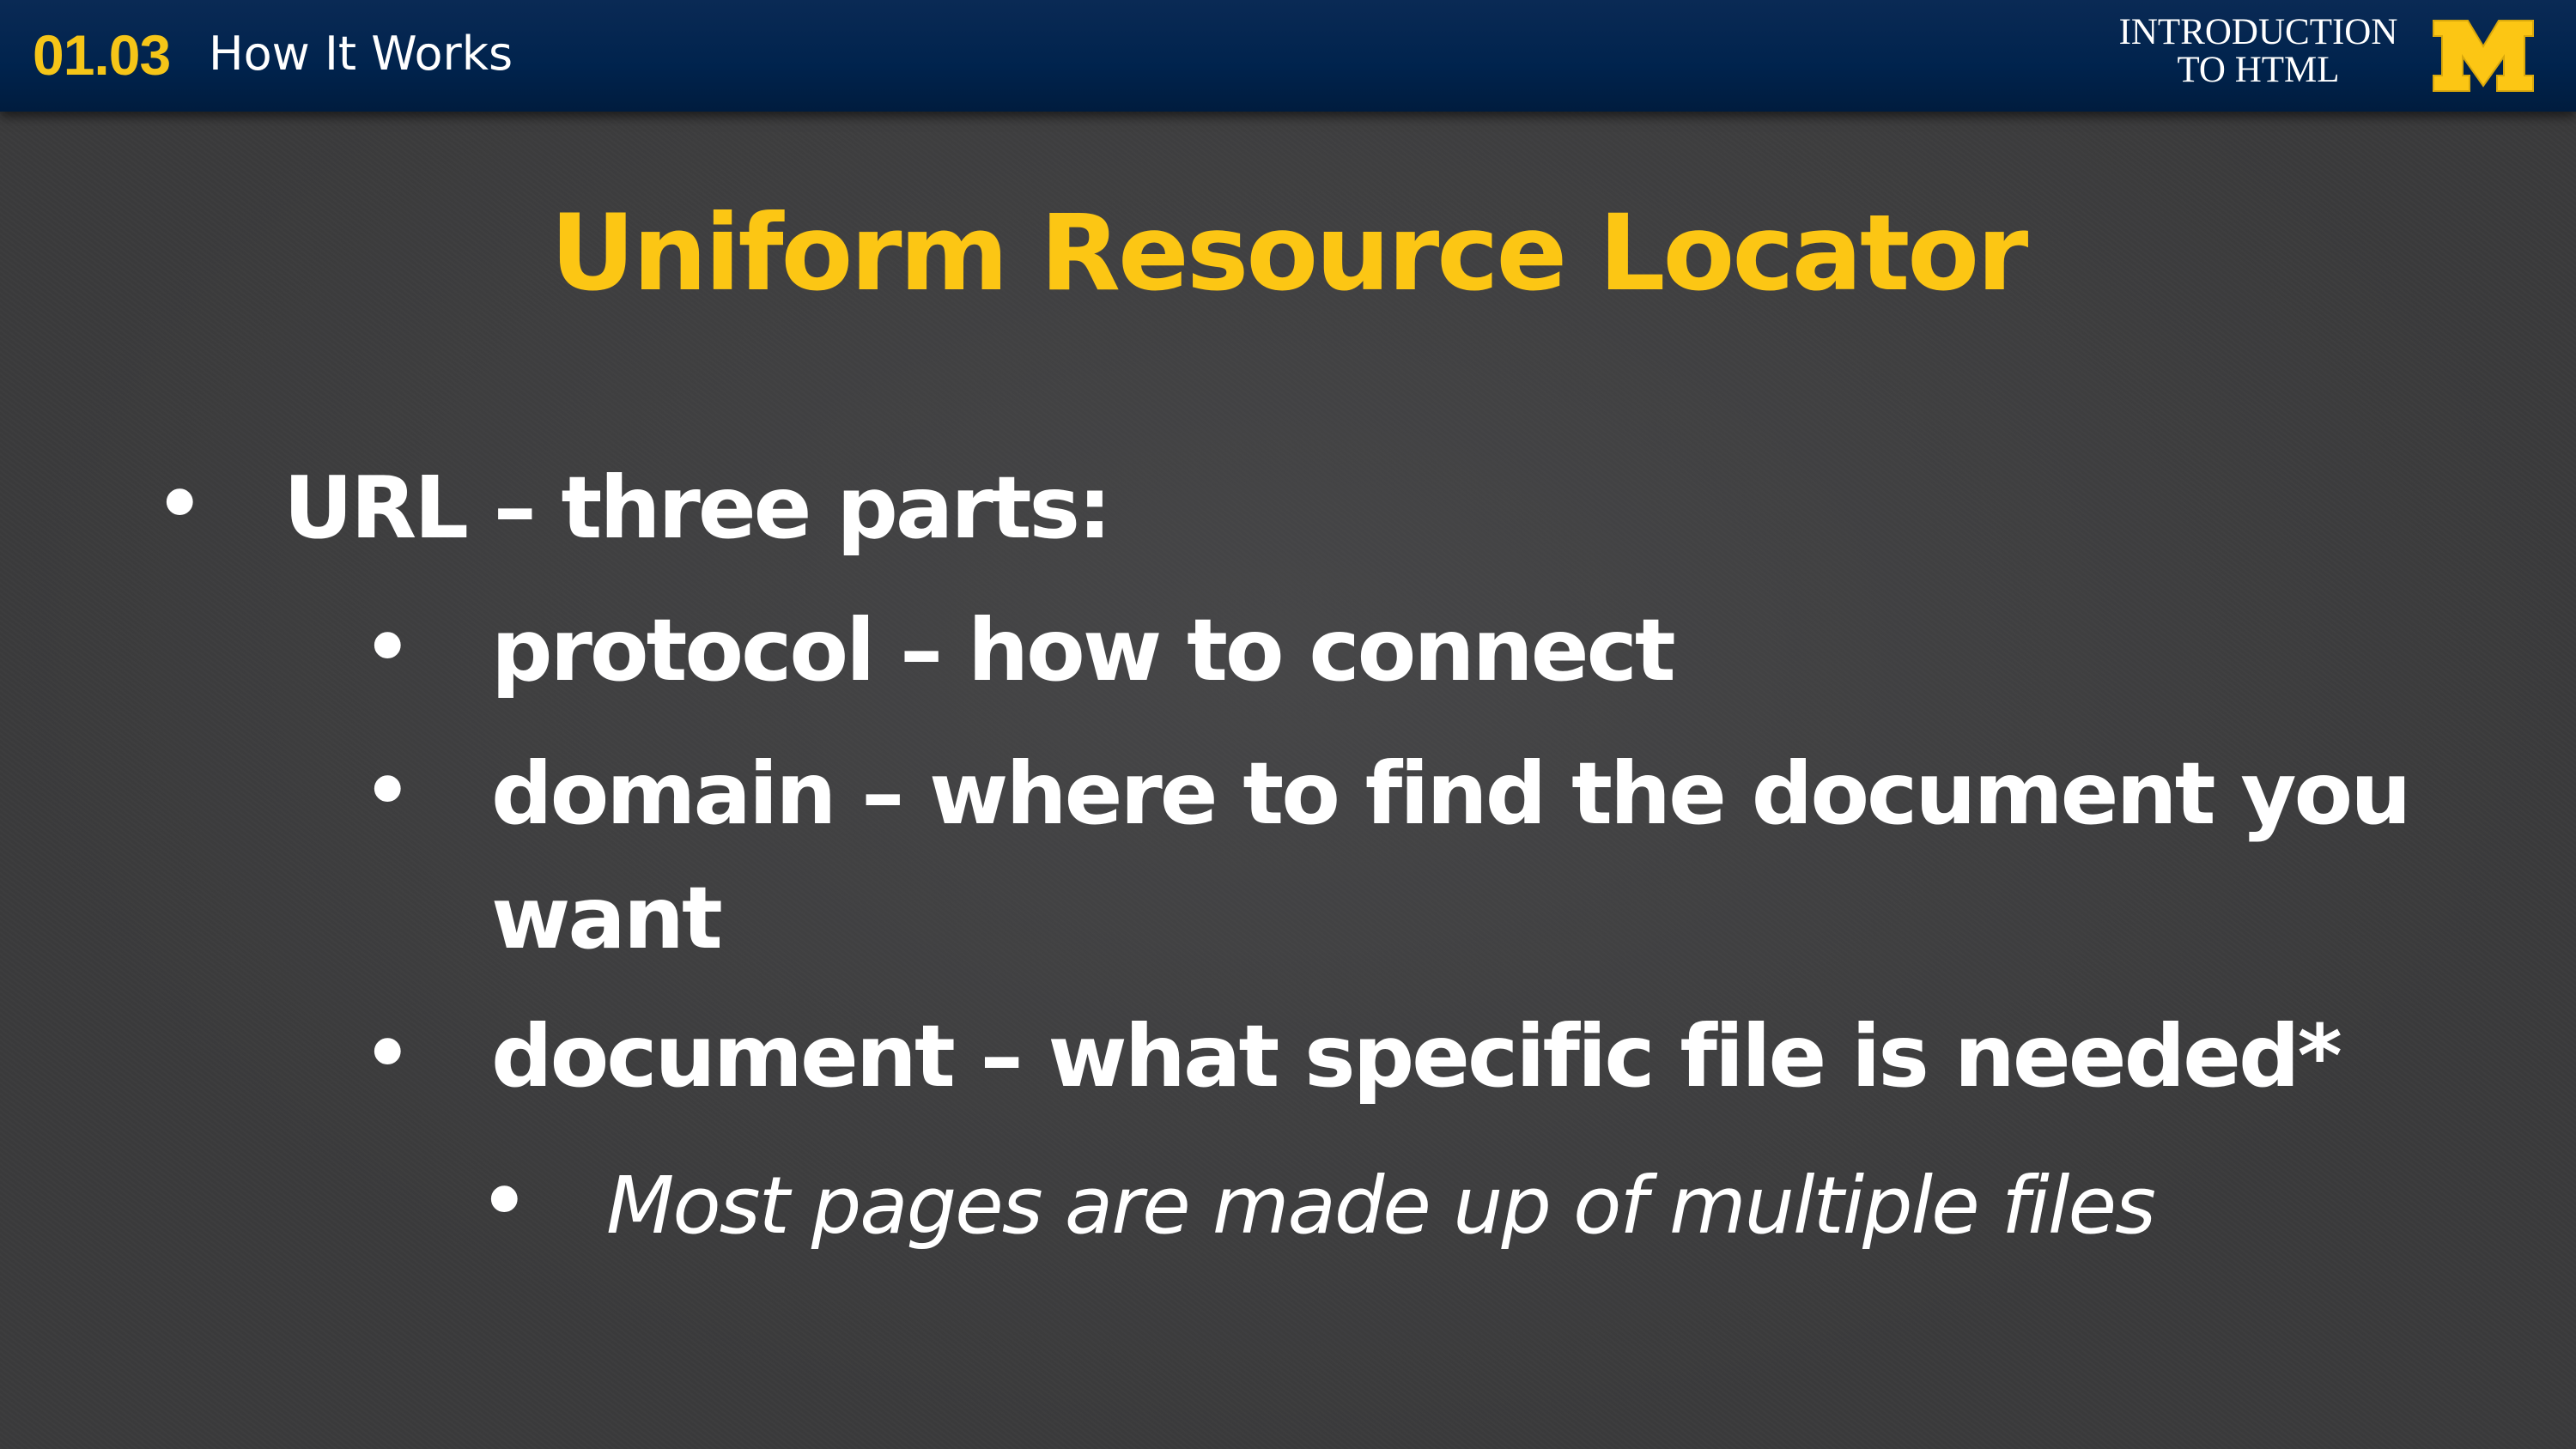  Describe the element at coordinates (102, 55) in the screenshot. I see `section-number: 01.03` at that location.